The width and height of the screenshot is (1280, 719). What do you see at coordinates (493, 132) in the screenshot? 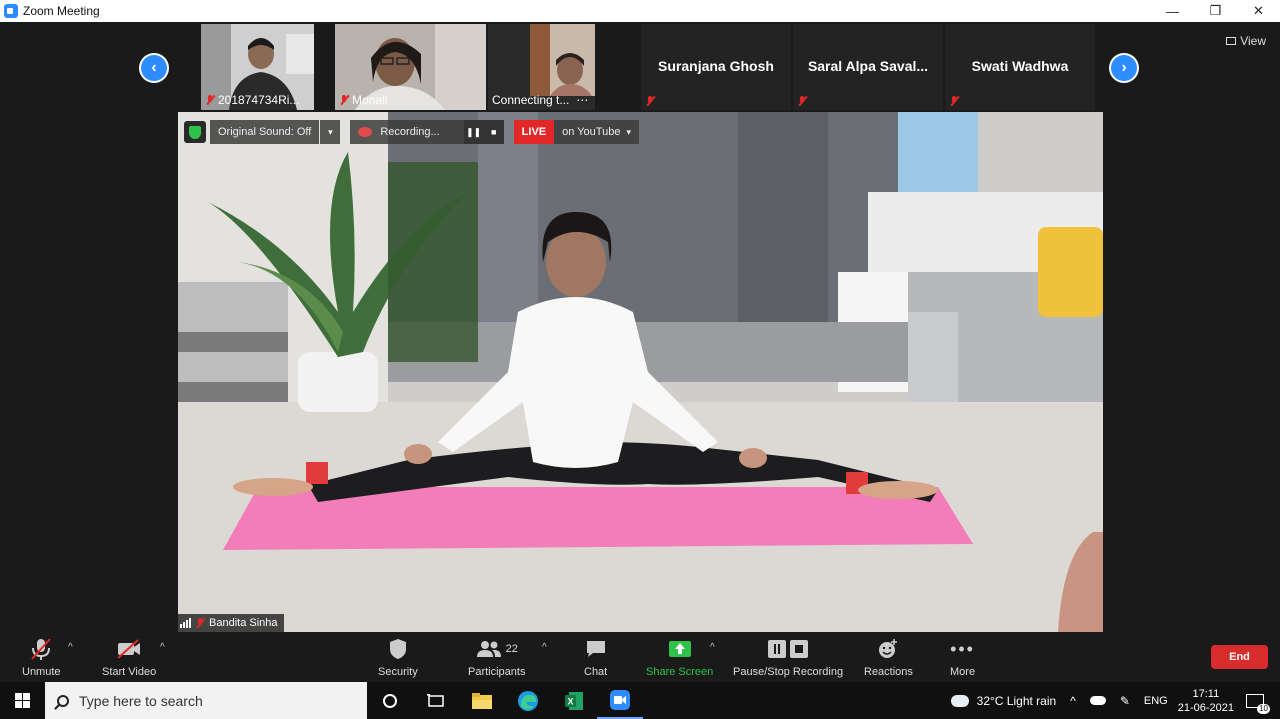
I see `stop-recording-button: ■` at bounding box center [493, 132].